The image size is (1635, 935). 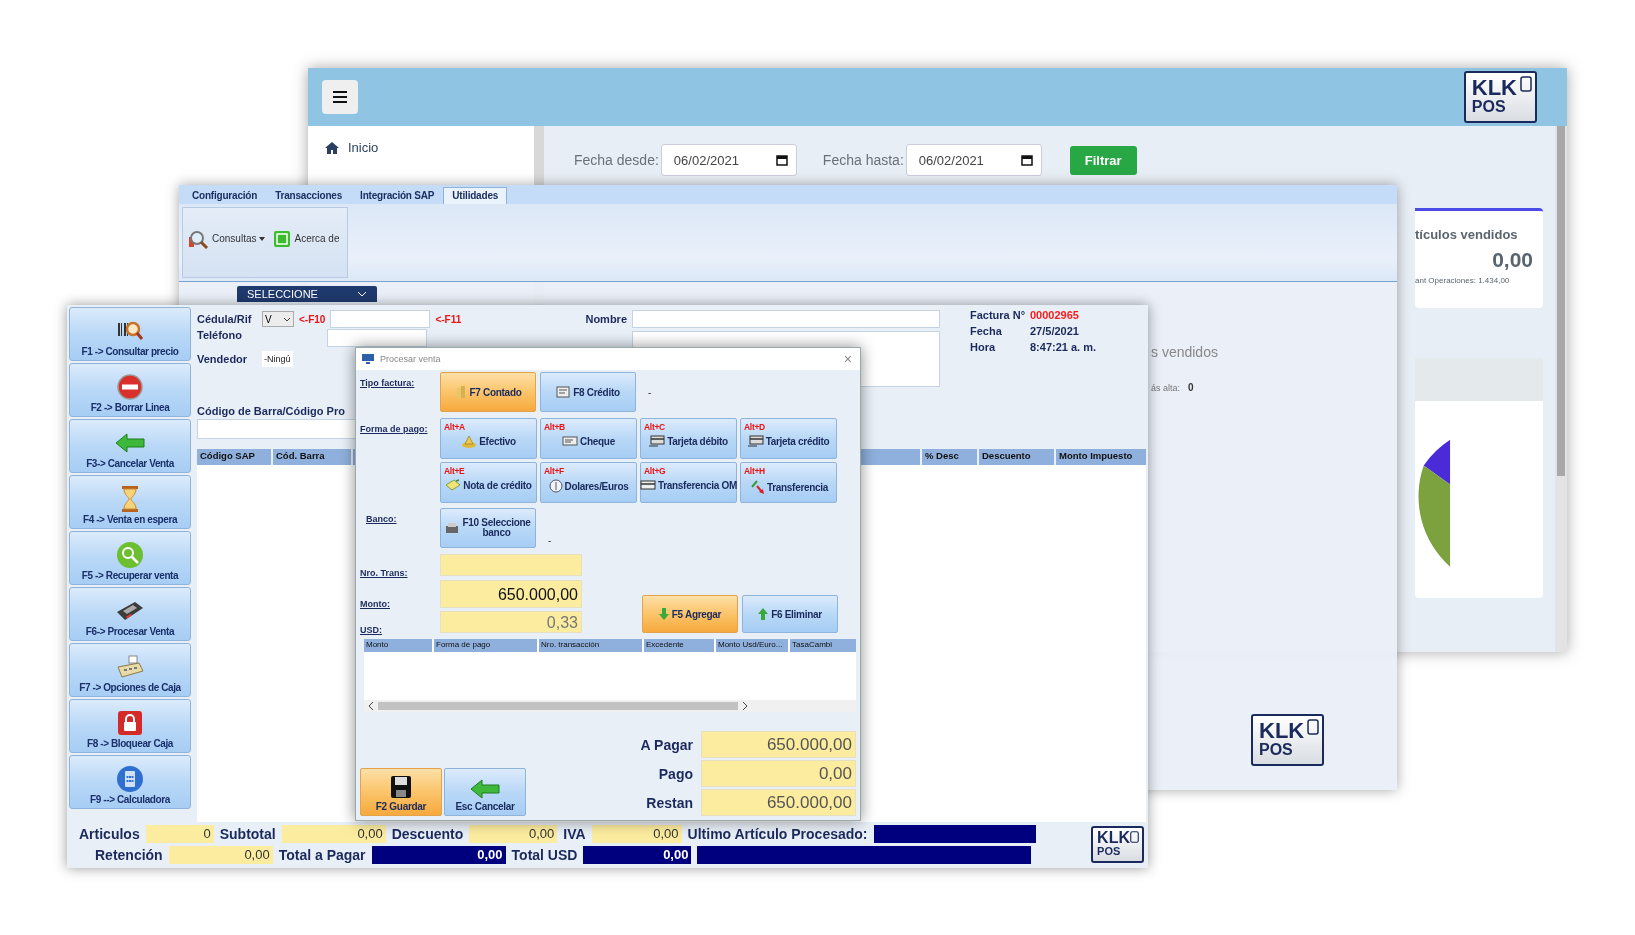 I want to click on seller-field: -Ningú, so click(x=277, y=359).